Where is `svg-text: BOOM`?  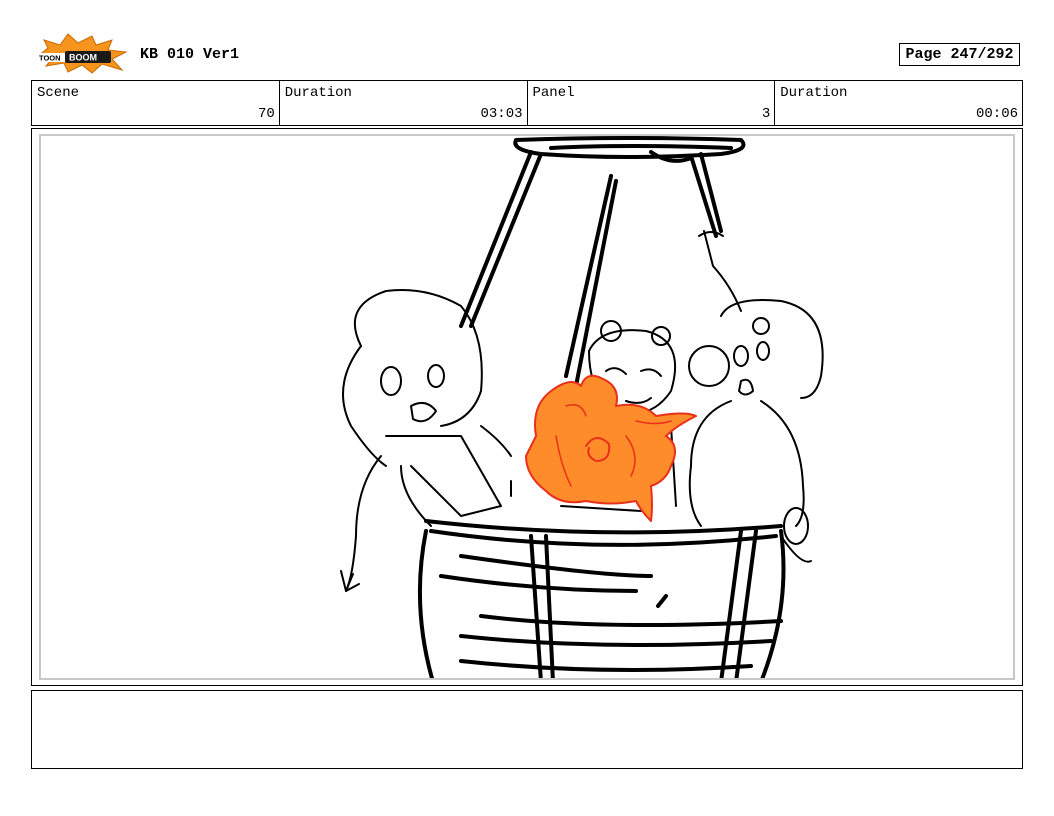 svg-text: BOOM is located at coordinates (83, 58).